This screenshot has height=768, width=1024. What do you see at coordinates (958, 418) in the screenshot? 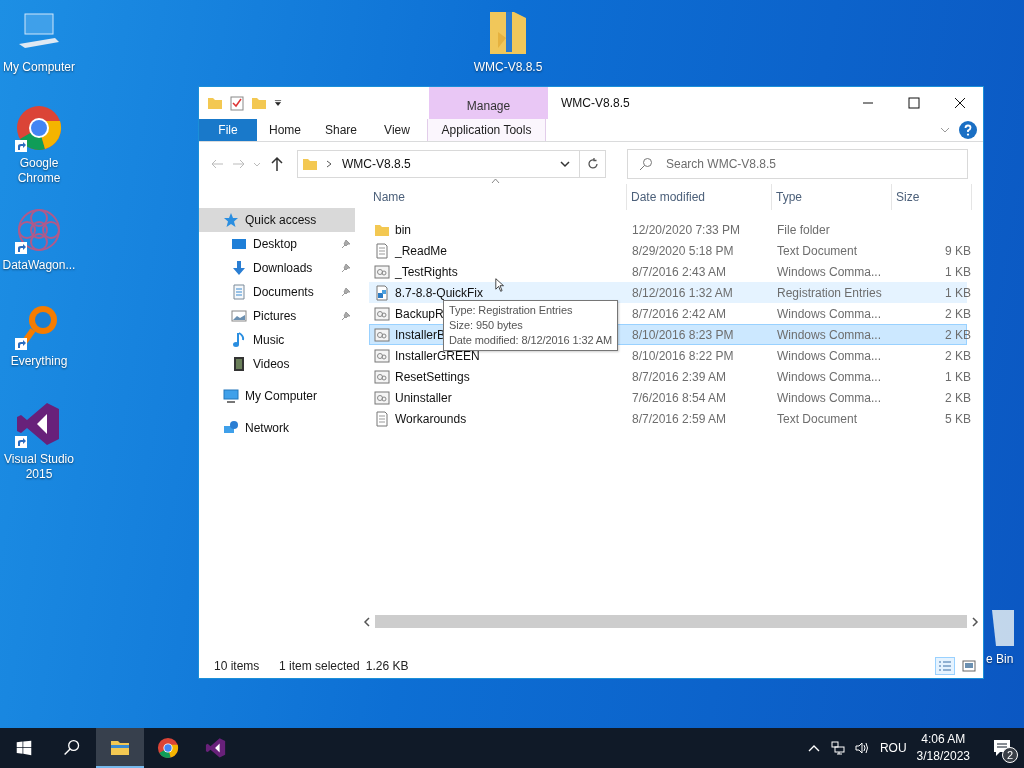
I see `size-cell-text: 5 KB` at bounding box center [958, 418].